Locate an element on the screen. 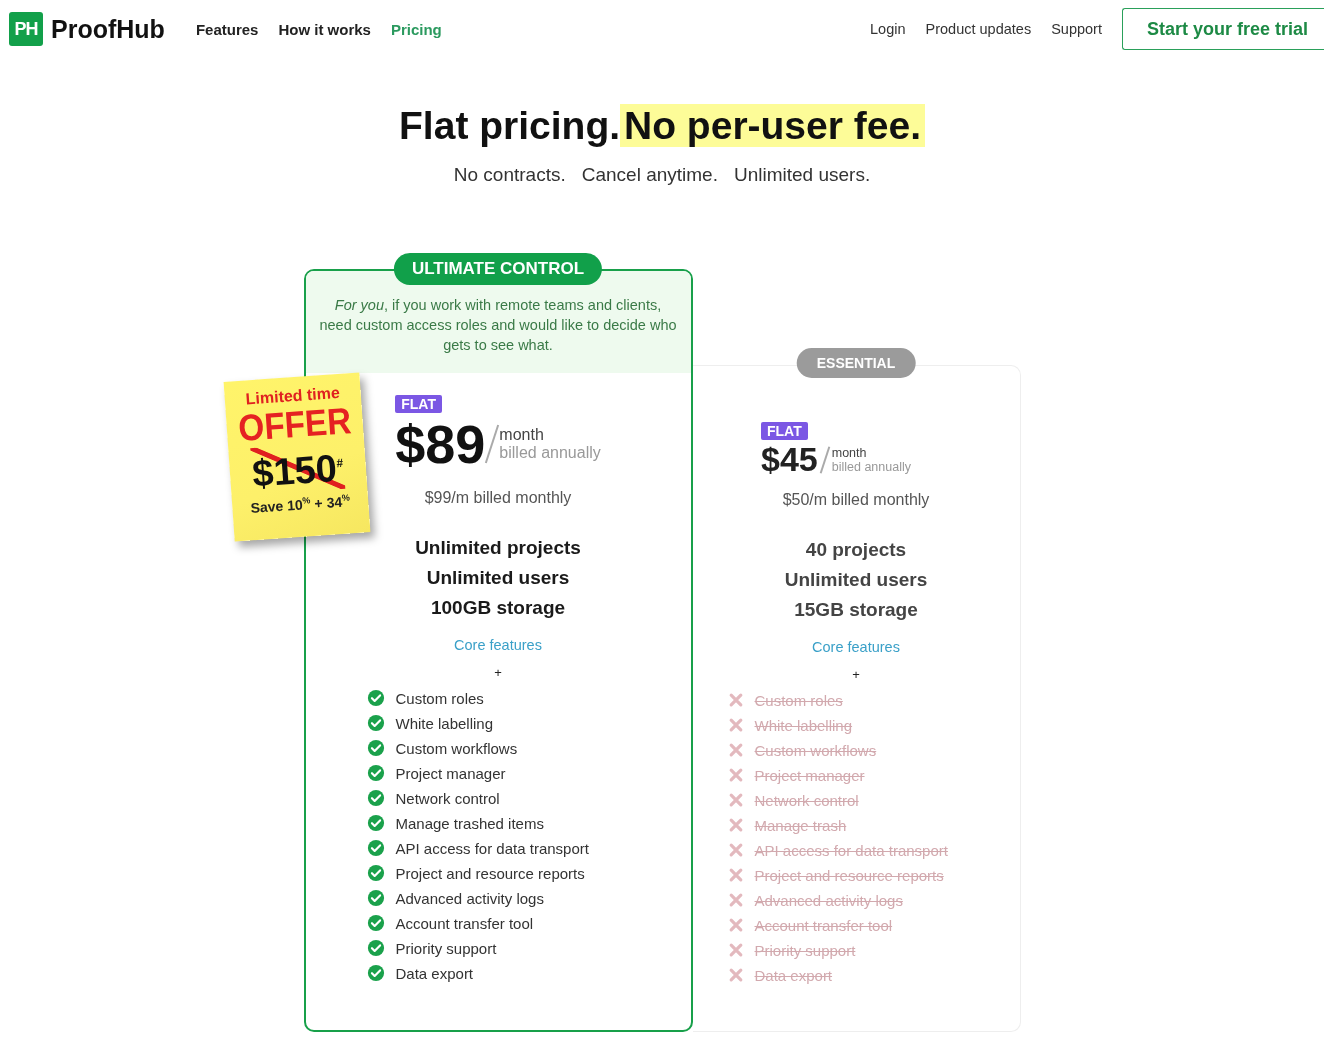 This screenshot has width=1324, height=1062. plan-highlight: 100GB storage is located at coordinates (498, 608).